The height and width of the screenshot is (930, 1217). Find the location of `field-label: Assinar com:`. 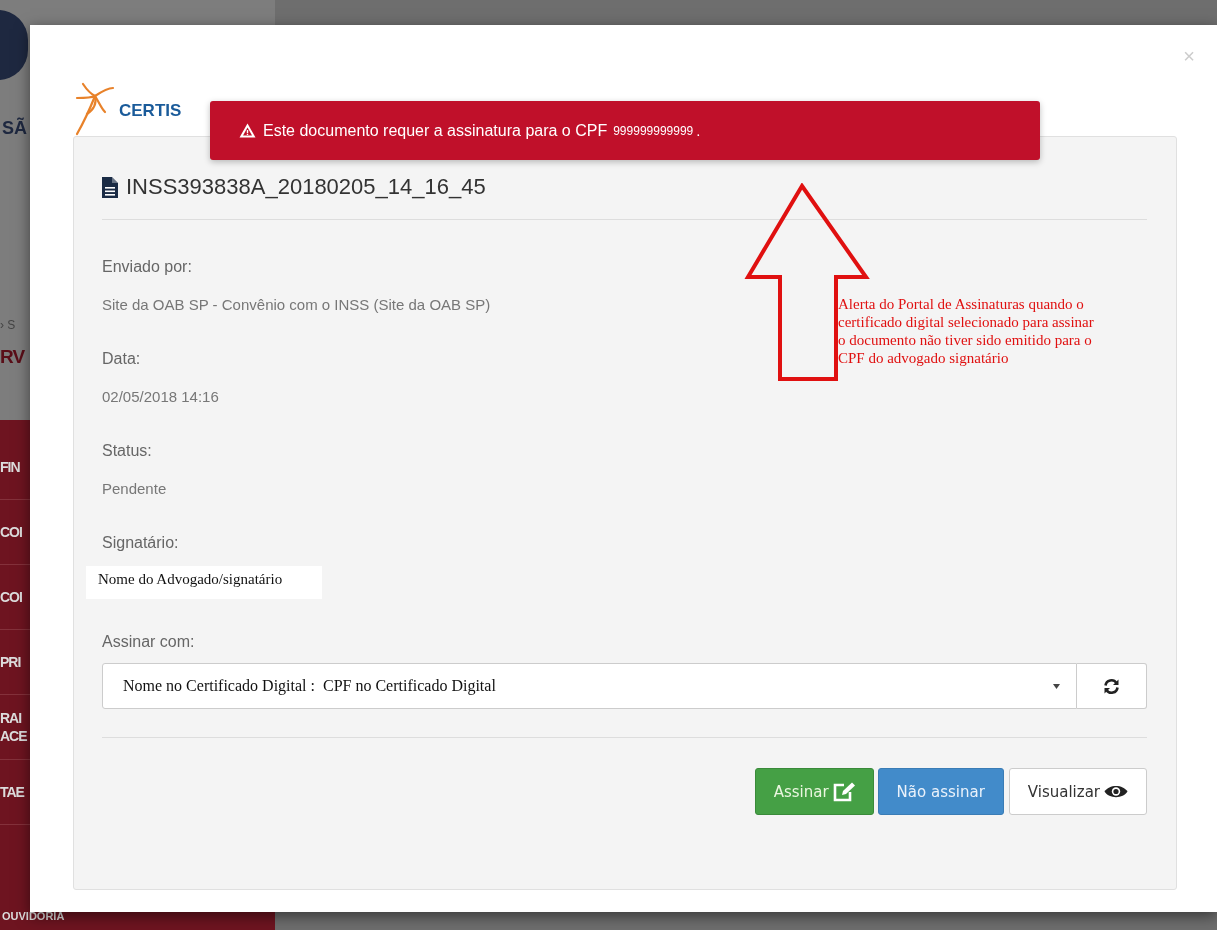

field-label: Assinar com: is located at coordinates (148, 642).